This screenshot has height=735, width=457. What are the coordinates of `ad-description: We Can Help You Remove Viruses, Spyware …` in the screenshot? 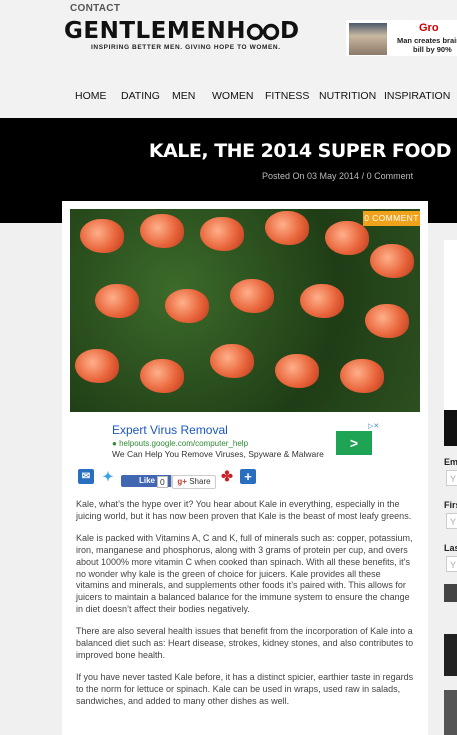 It's located at (218, 454).